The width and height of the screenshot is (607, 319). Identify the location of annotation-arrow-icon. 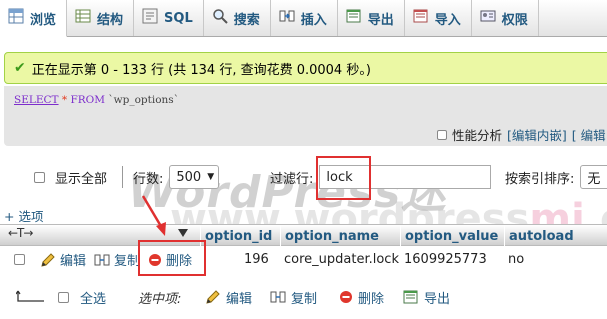
(153, 215).